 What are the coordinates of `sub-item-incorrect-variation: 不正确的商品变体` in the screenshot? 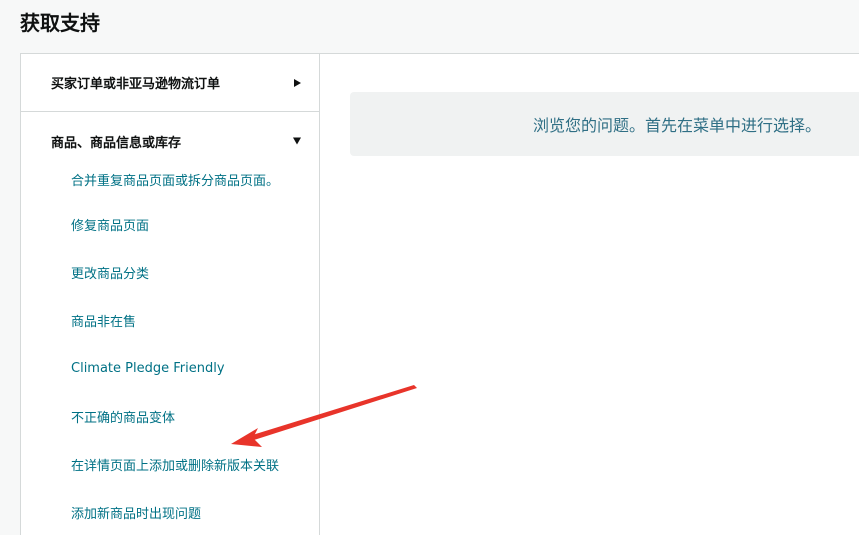 It's located at (170, 416).